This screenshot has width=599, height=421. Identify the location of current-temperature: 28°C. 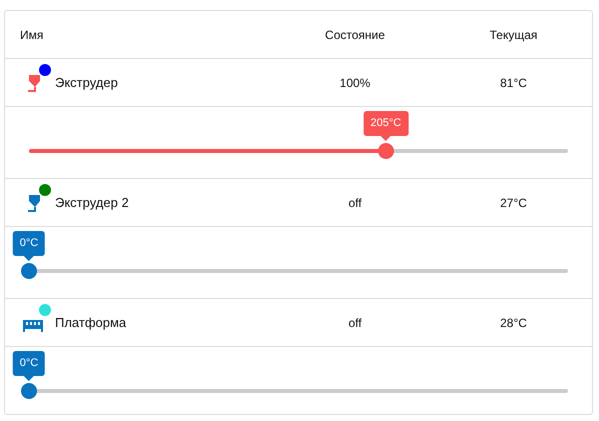
(513, 323).